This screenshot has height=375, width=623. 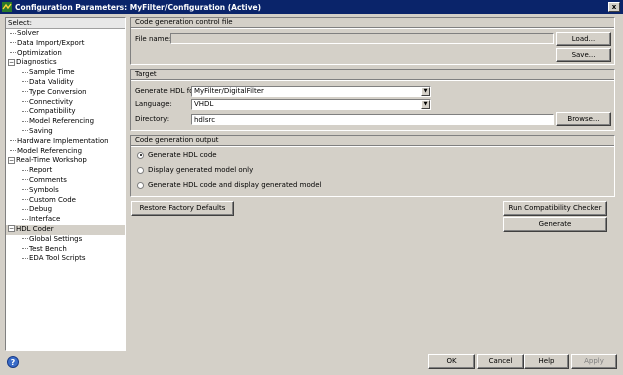 What do you see at coordinates (48, 179) in the screenshot?
I see `tree-item-label: Comments` at bounding box center [48, 179].